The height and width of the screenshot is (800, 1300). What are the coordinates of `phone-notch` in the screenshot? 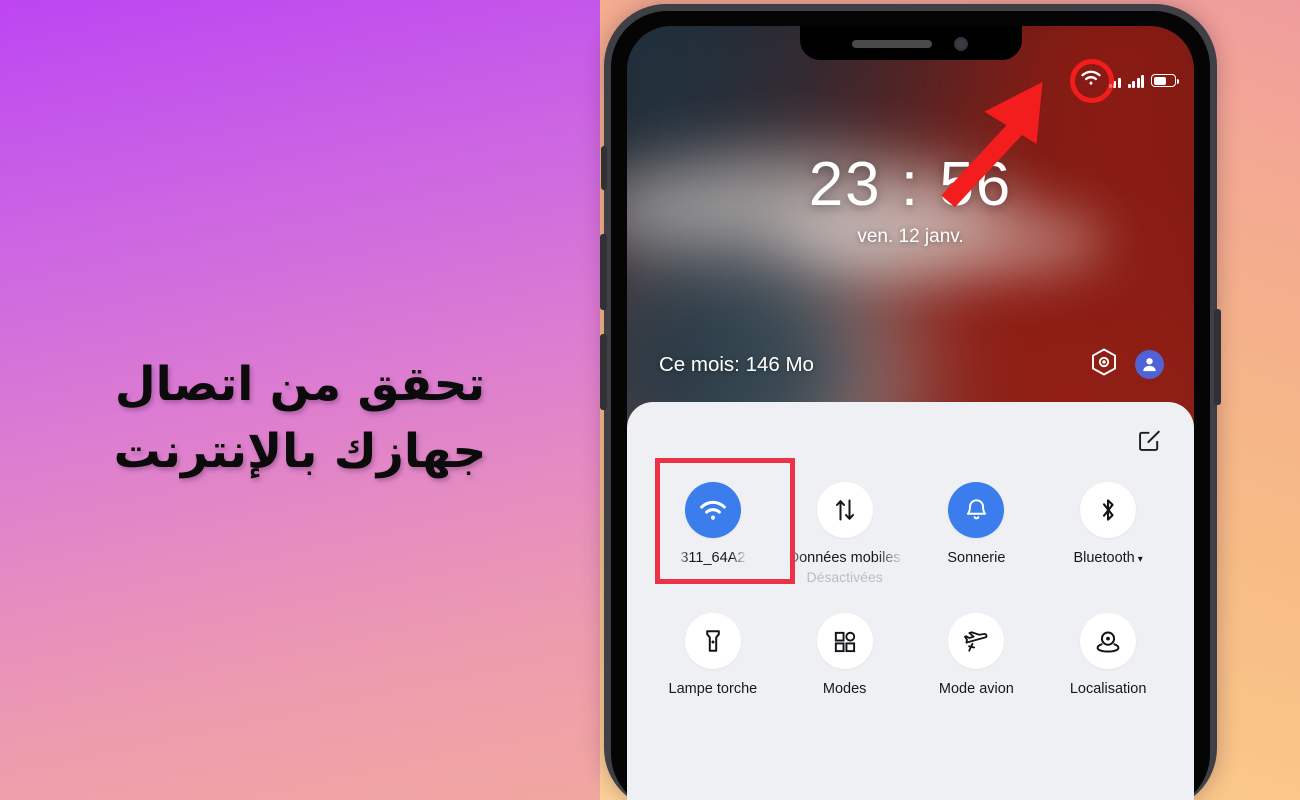 It's located at (910, 43).